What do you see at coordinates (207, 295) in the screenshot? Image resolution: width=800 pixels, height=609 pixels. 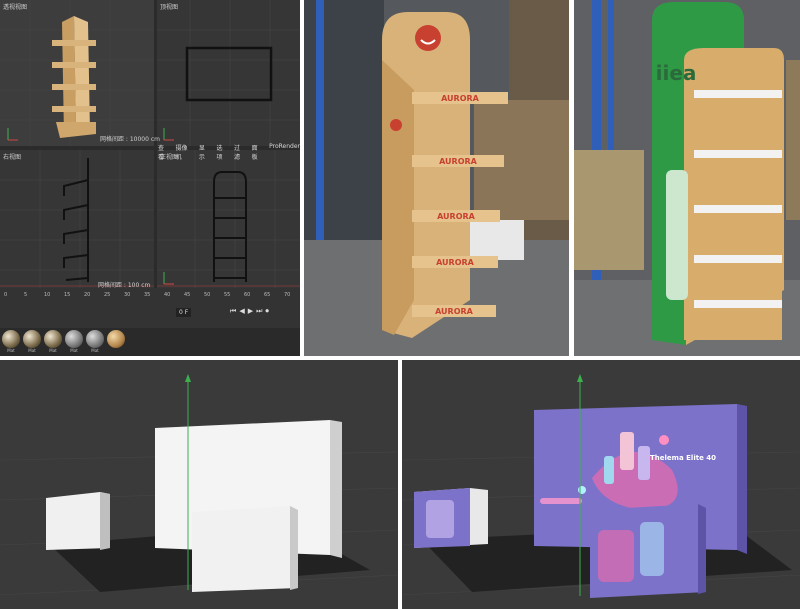 I see `tick-label: 50` at bounding box center [207, 295].